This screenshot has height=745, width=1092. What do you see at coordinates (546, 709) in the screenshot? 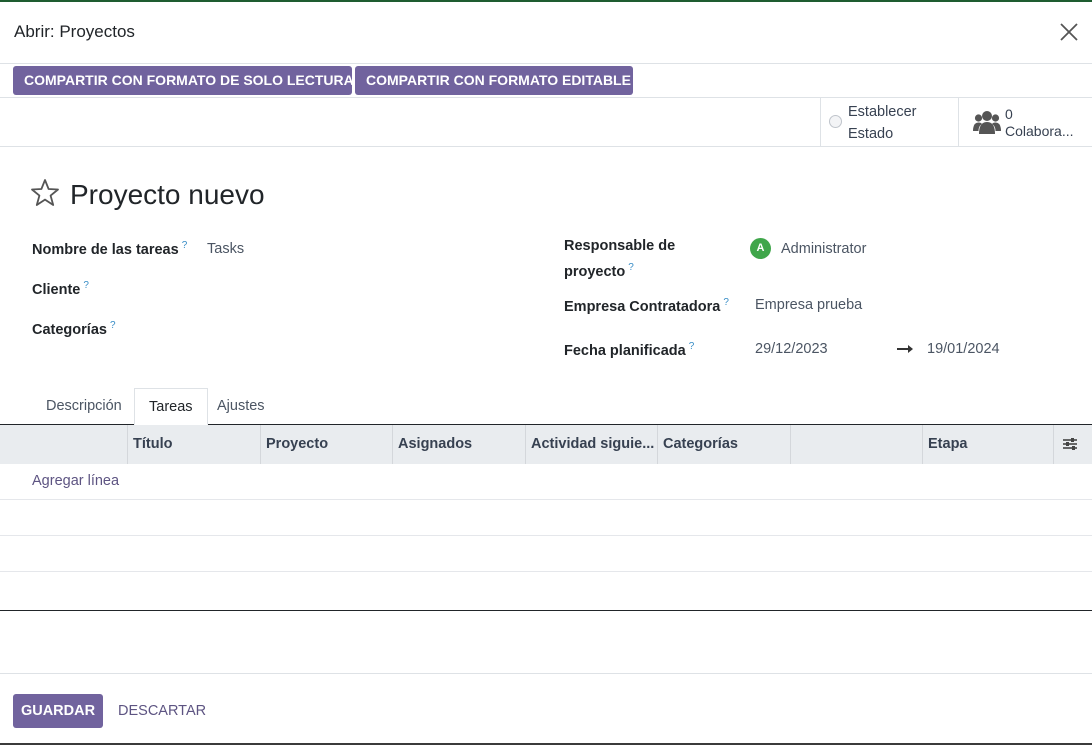
I see `modal-footer: GUARDAR DESCARTAR` at bounding box center [546, 709].